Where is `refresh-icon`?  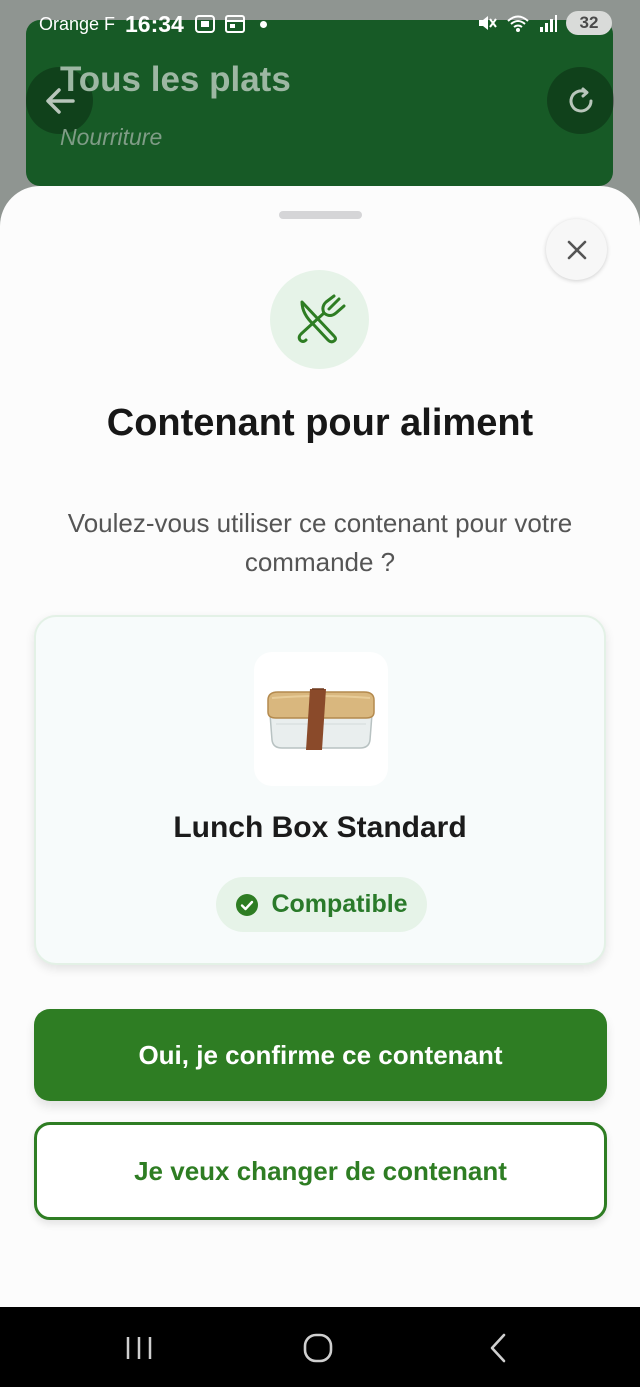 refresh-icon is located at coordinates (580, 99).